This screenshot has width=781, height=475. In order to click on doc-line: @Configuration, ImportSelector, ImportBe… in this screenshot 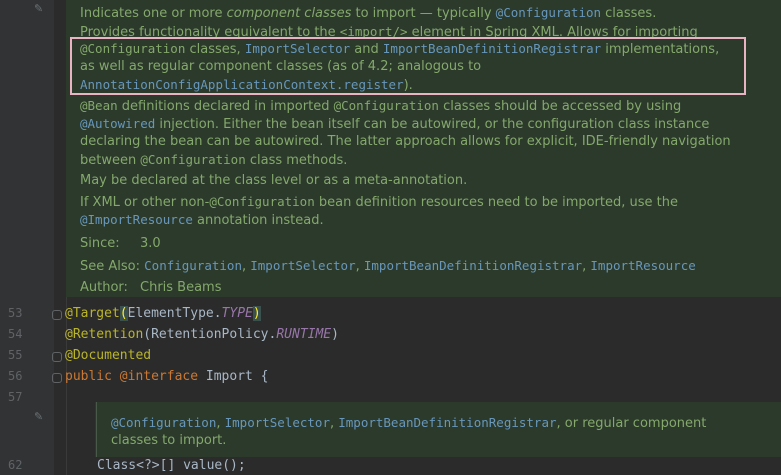, I will do `click(409, 423)`.